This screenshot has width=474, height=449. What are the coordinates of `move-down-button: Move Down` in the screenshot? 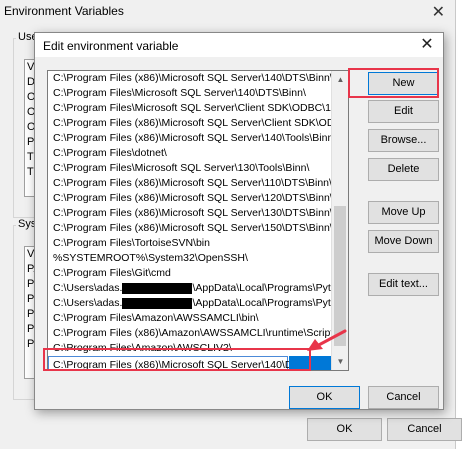 It's located at (403, 241).